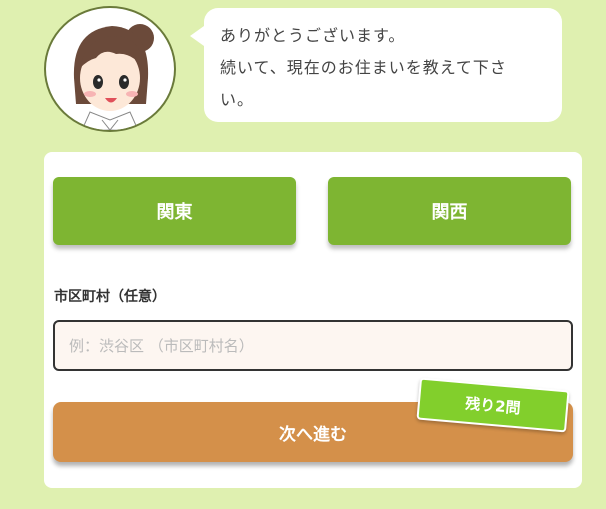  Describe the element at coordinates (113, 77) in the screenshot. I see `assistant-avatar-illustration` at that location.